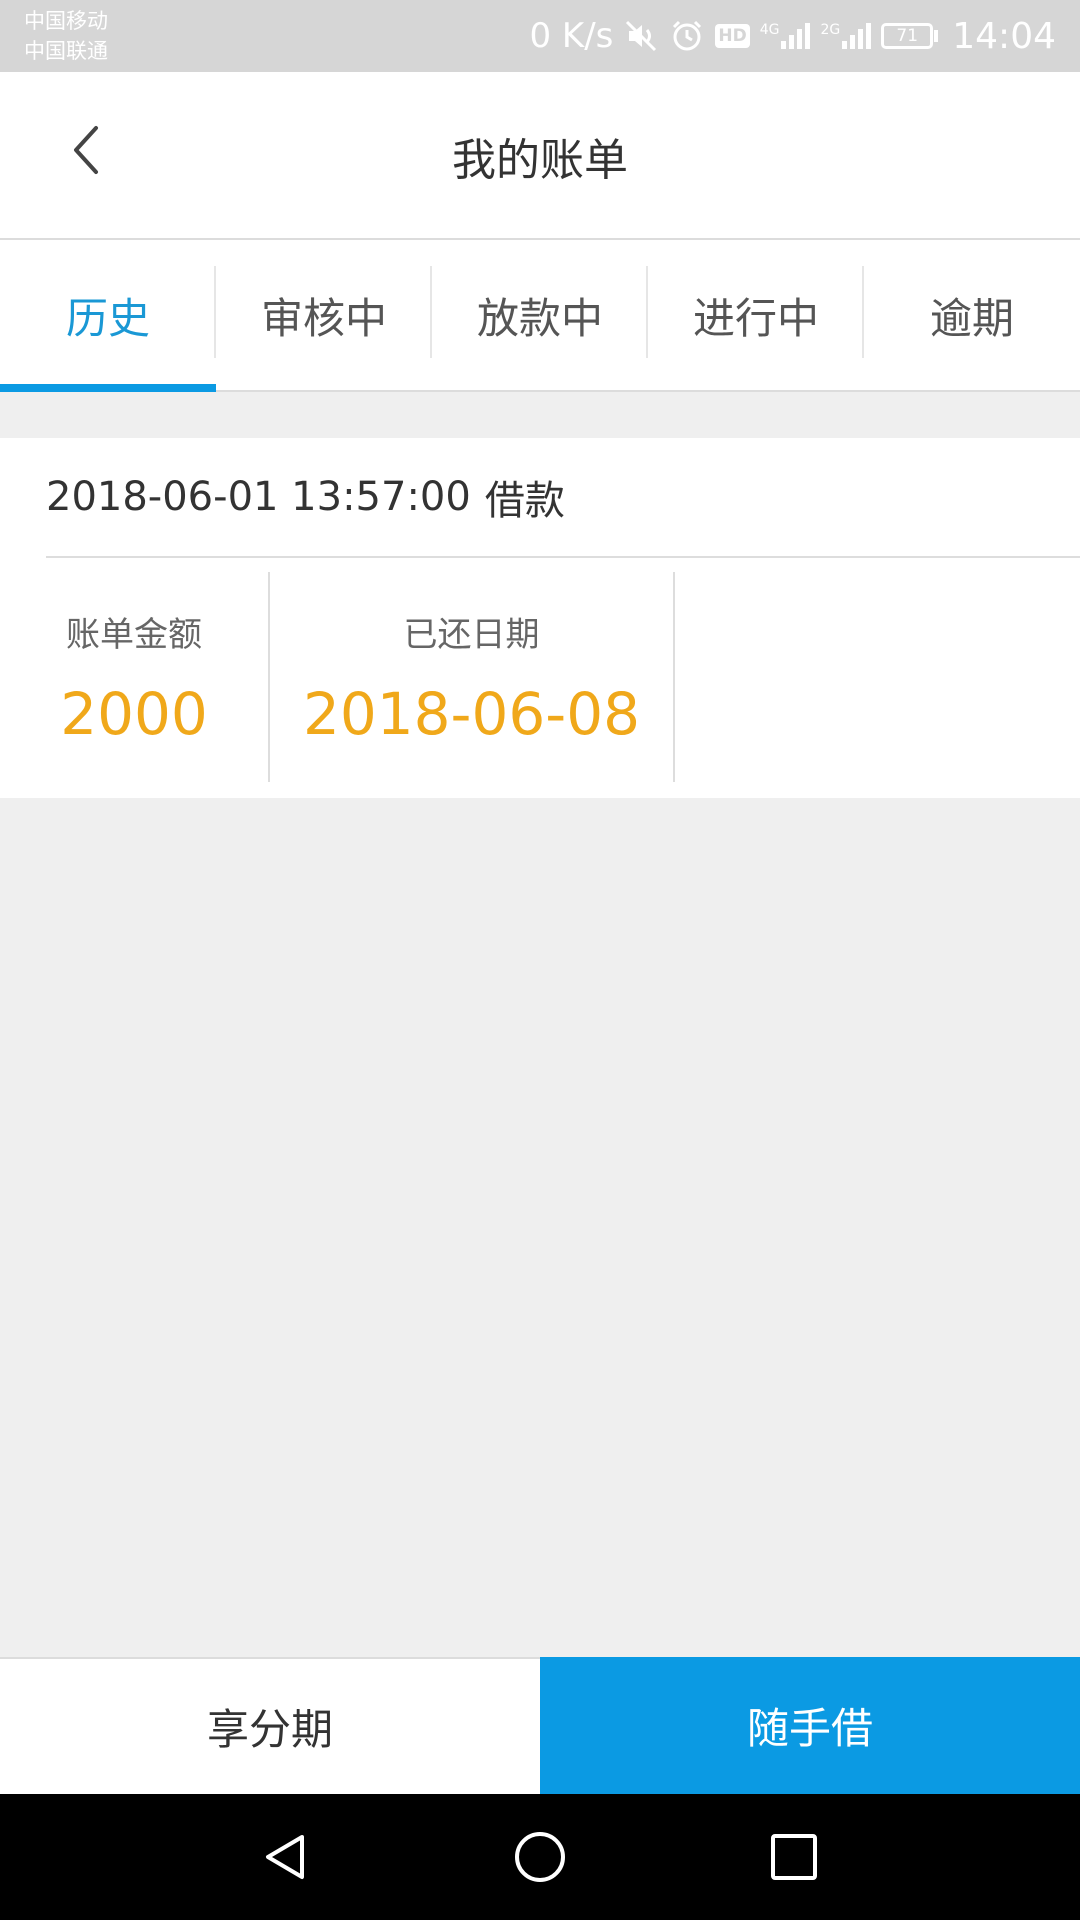 The width and height of the screenshot is (1080, 1920). Describe the element at coordinates (134, 634) in the screenshot. I see `bill-amount-label: 账单金额` at that location.